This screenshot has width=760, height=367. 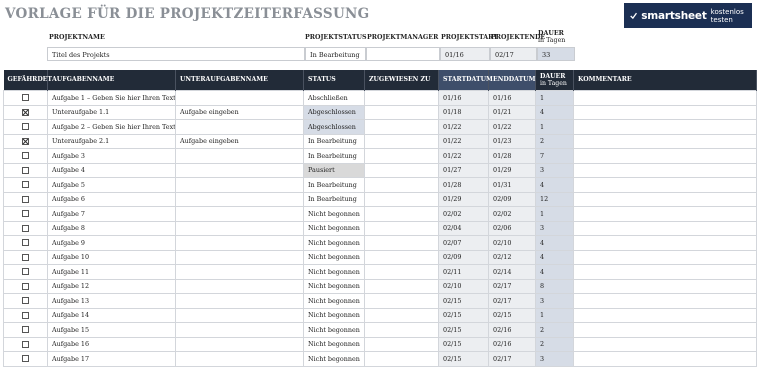 I want to click on header-end-date: ENDDATUM, so click(x=512, y=80).